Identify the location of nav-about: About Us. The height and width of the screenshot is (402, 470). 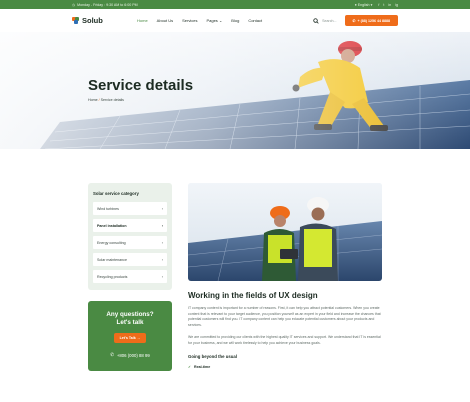
(165, 20).